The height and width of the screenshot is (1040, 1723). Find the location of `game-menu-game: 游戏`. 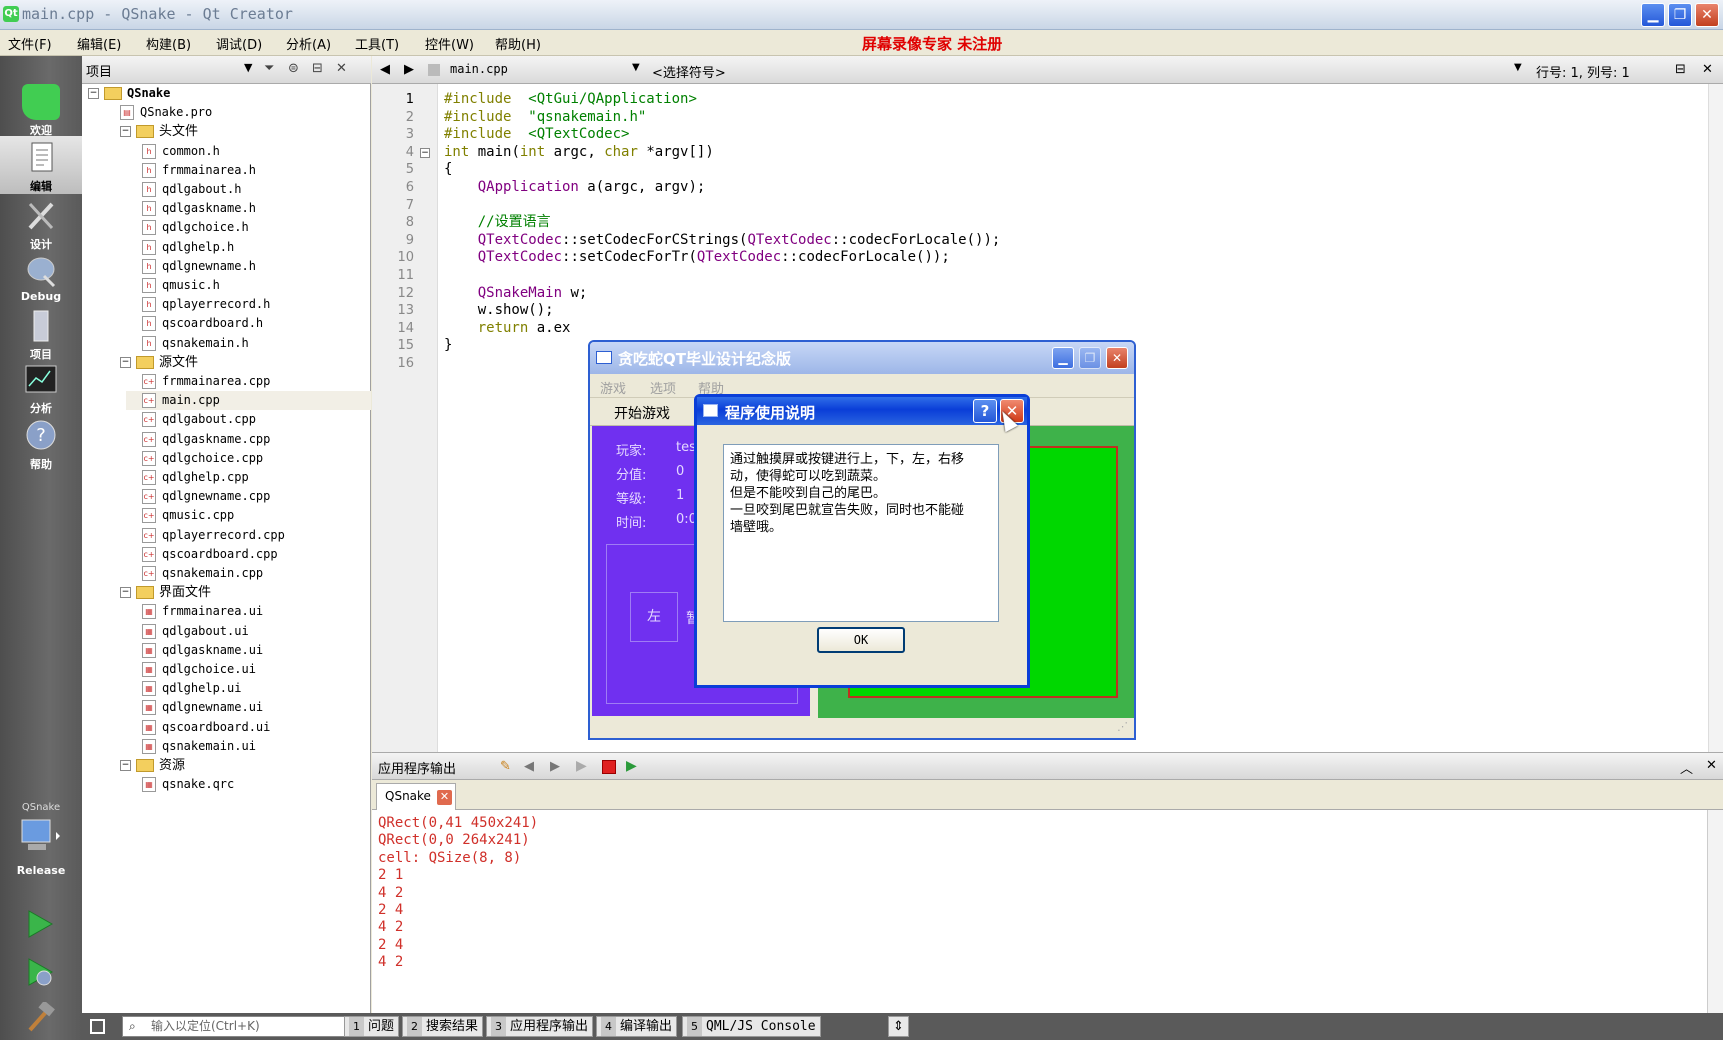

game-menu-game: 游戏 is located at coordinates (613, 387).